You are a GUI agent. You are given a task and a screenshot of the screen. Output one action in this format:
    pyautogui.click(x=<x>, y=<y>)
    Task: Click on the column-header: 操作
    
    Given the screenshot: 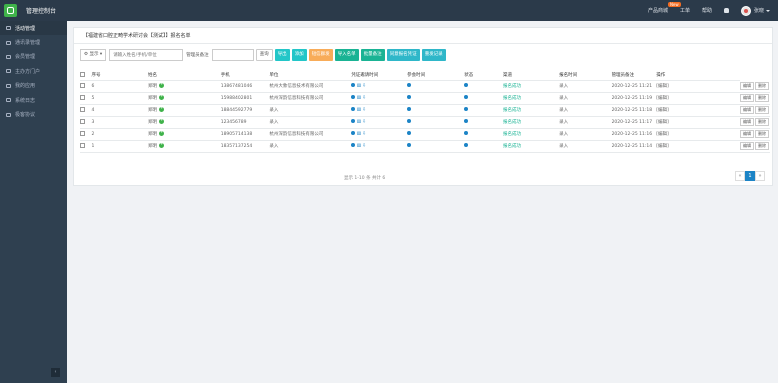 What is the action you would take?
    pyautogui.click(x=698, y=75)
    